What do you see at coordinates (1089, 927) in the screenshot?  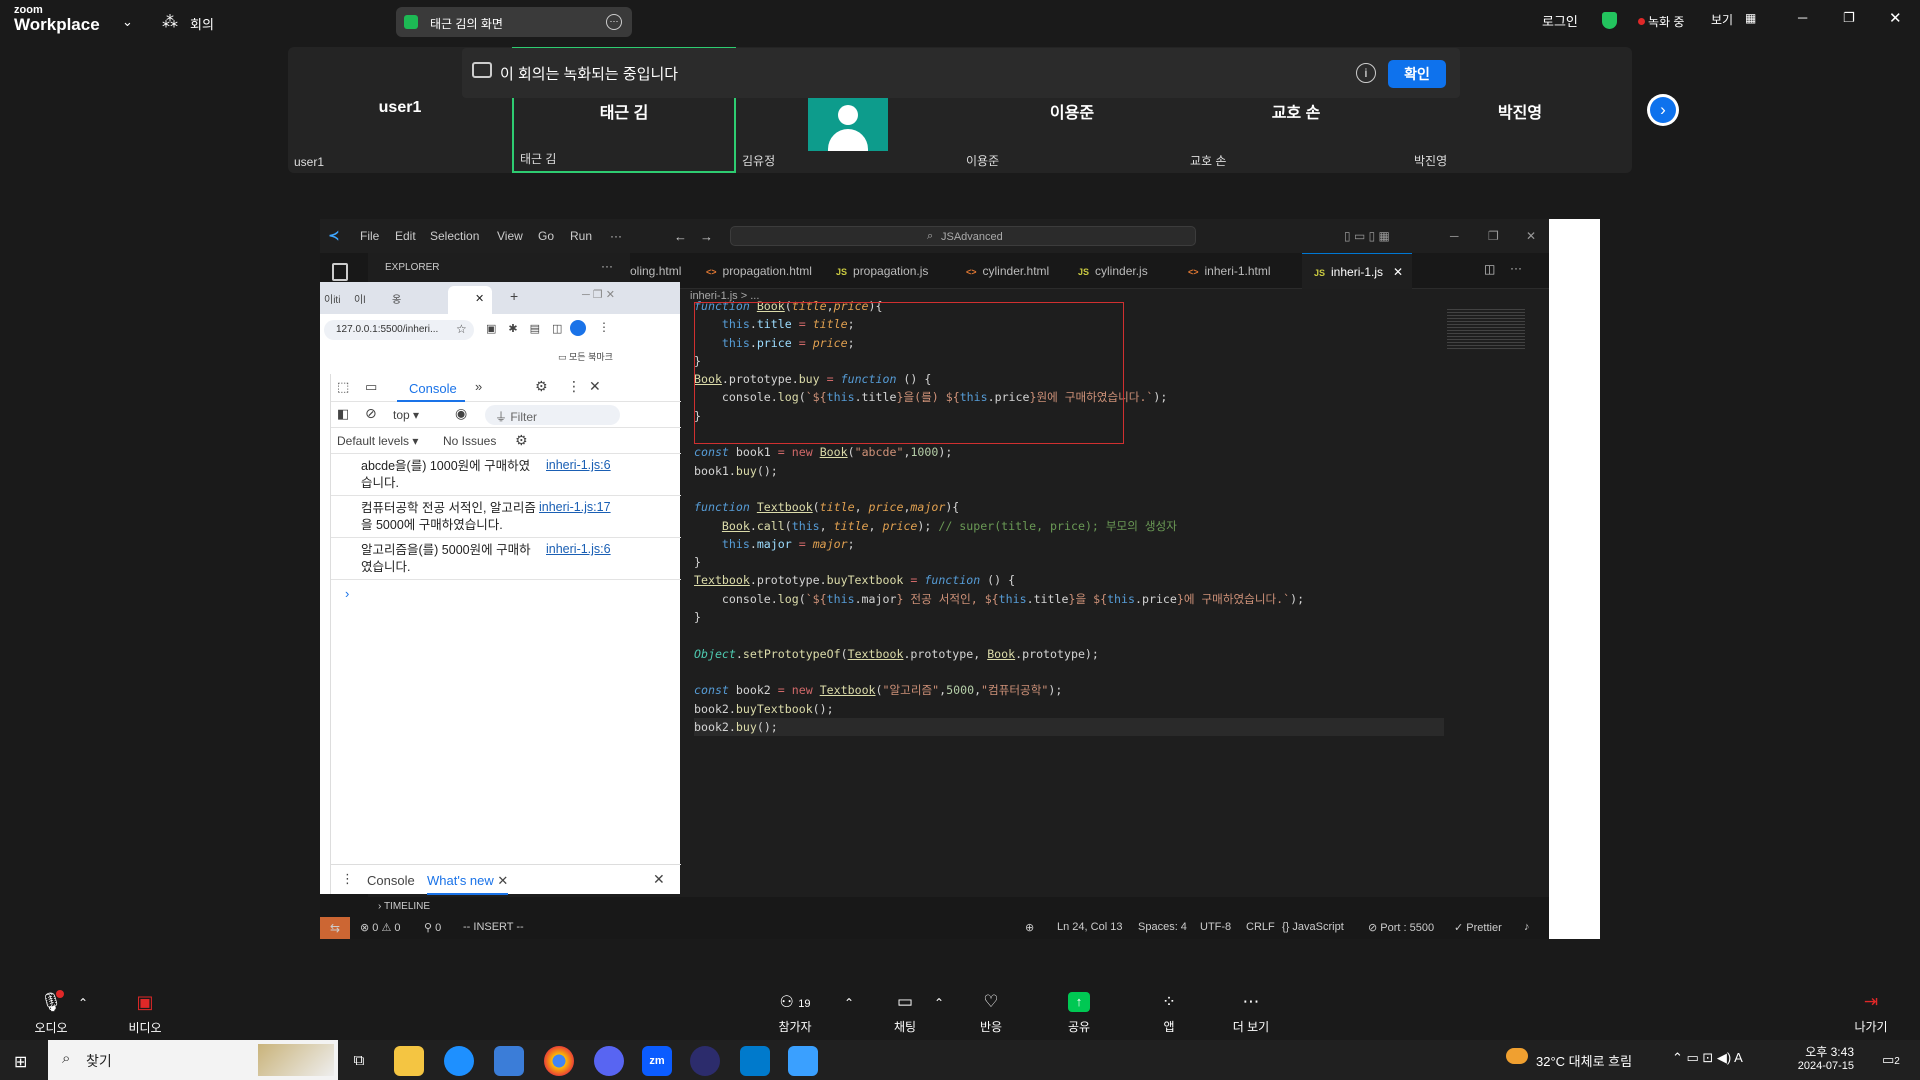 I see `cursor-position: Ln 24, Col 13` at bounding box center [1089, 927].